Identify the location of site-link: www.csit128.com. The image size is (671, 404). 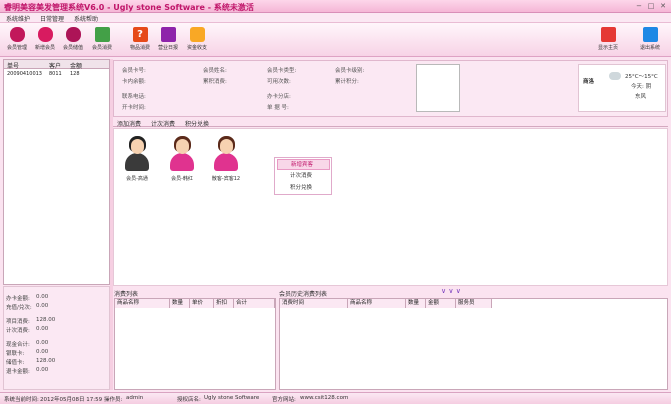
(324, 398).